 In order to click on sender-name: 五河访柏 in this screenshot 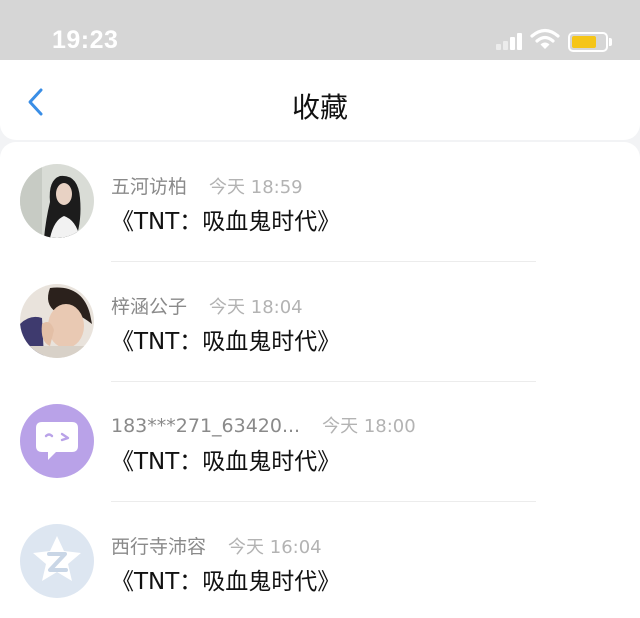, I will do `click(149, 187)`.